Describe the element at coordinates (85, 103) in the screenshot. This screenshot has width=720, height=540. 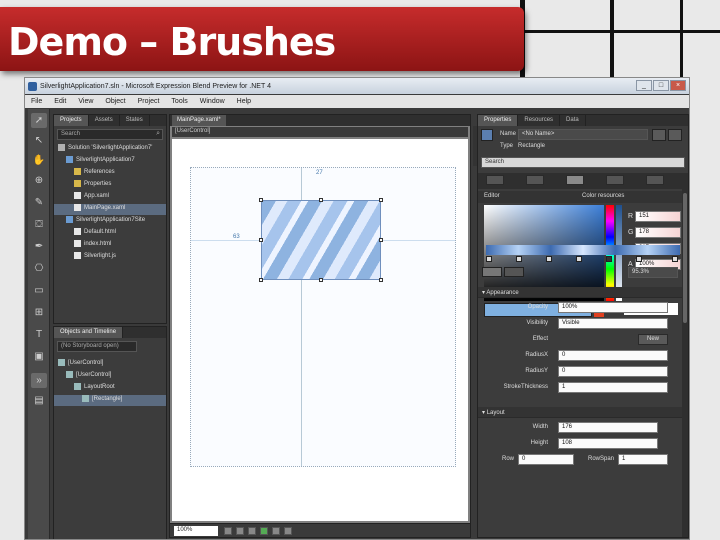
I see `menu-view: View` at that location.